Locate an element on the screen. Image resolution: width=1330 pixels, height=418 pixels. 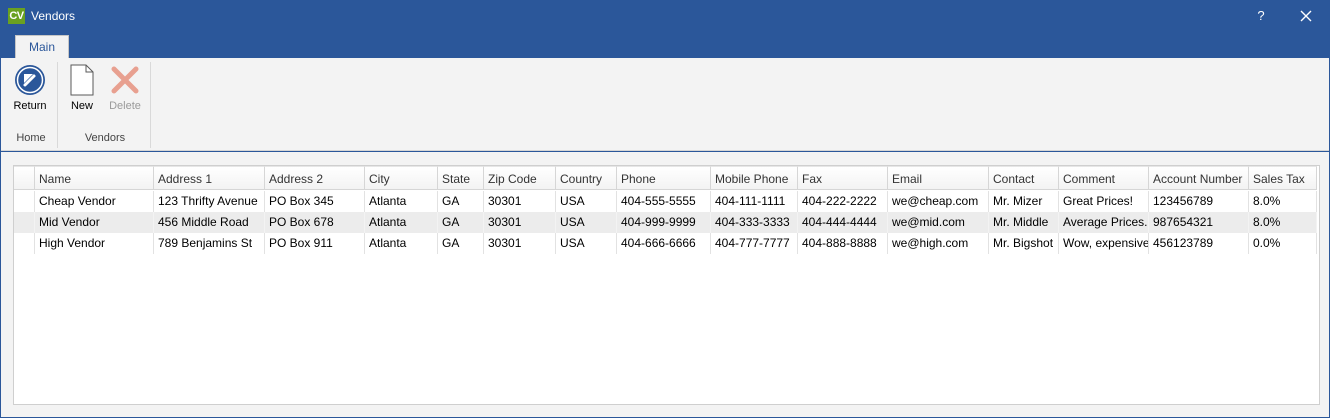
delete-button: Delete is located at coordinates (125, 88).